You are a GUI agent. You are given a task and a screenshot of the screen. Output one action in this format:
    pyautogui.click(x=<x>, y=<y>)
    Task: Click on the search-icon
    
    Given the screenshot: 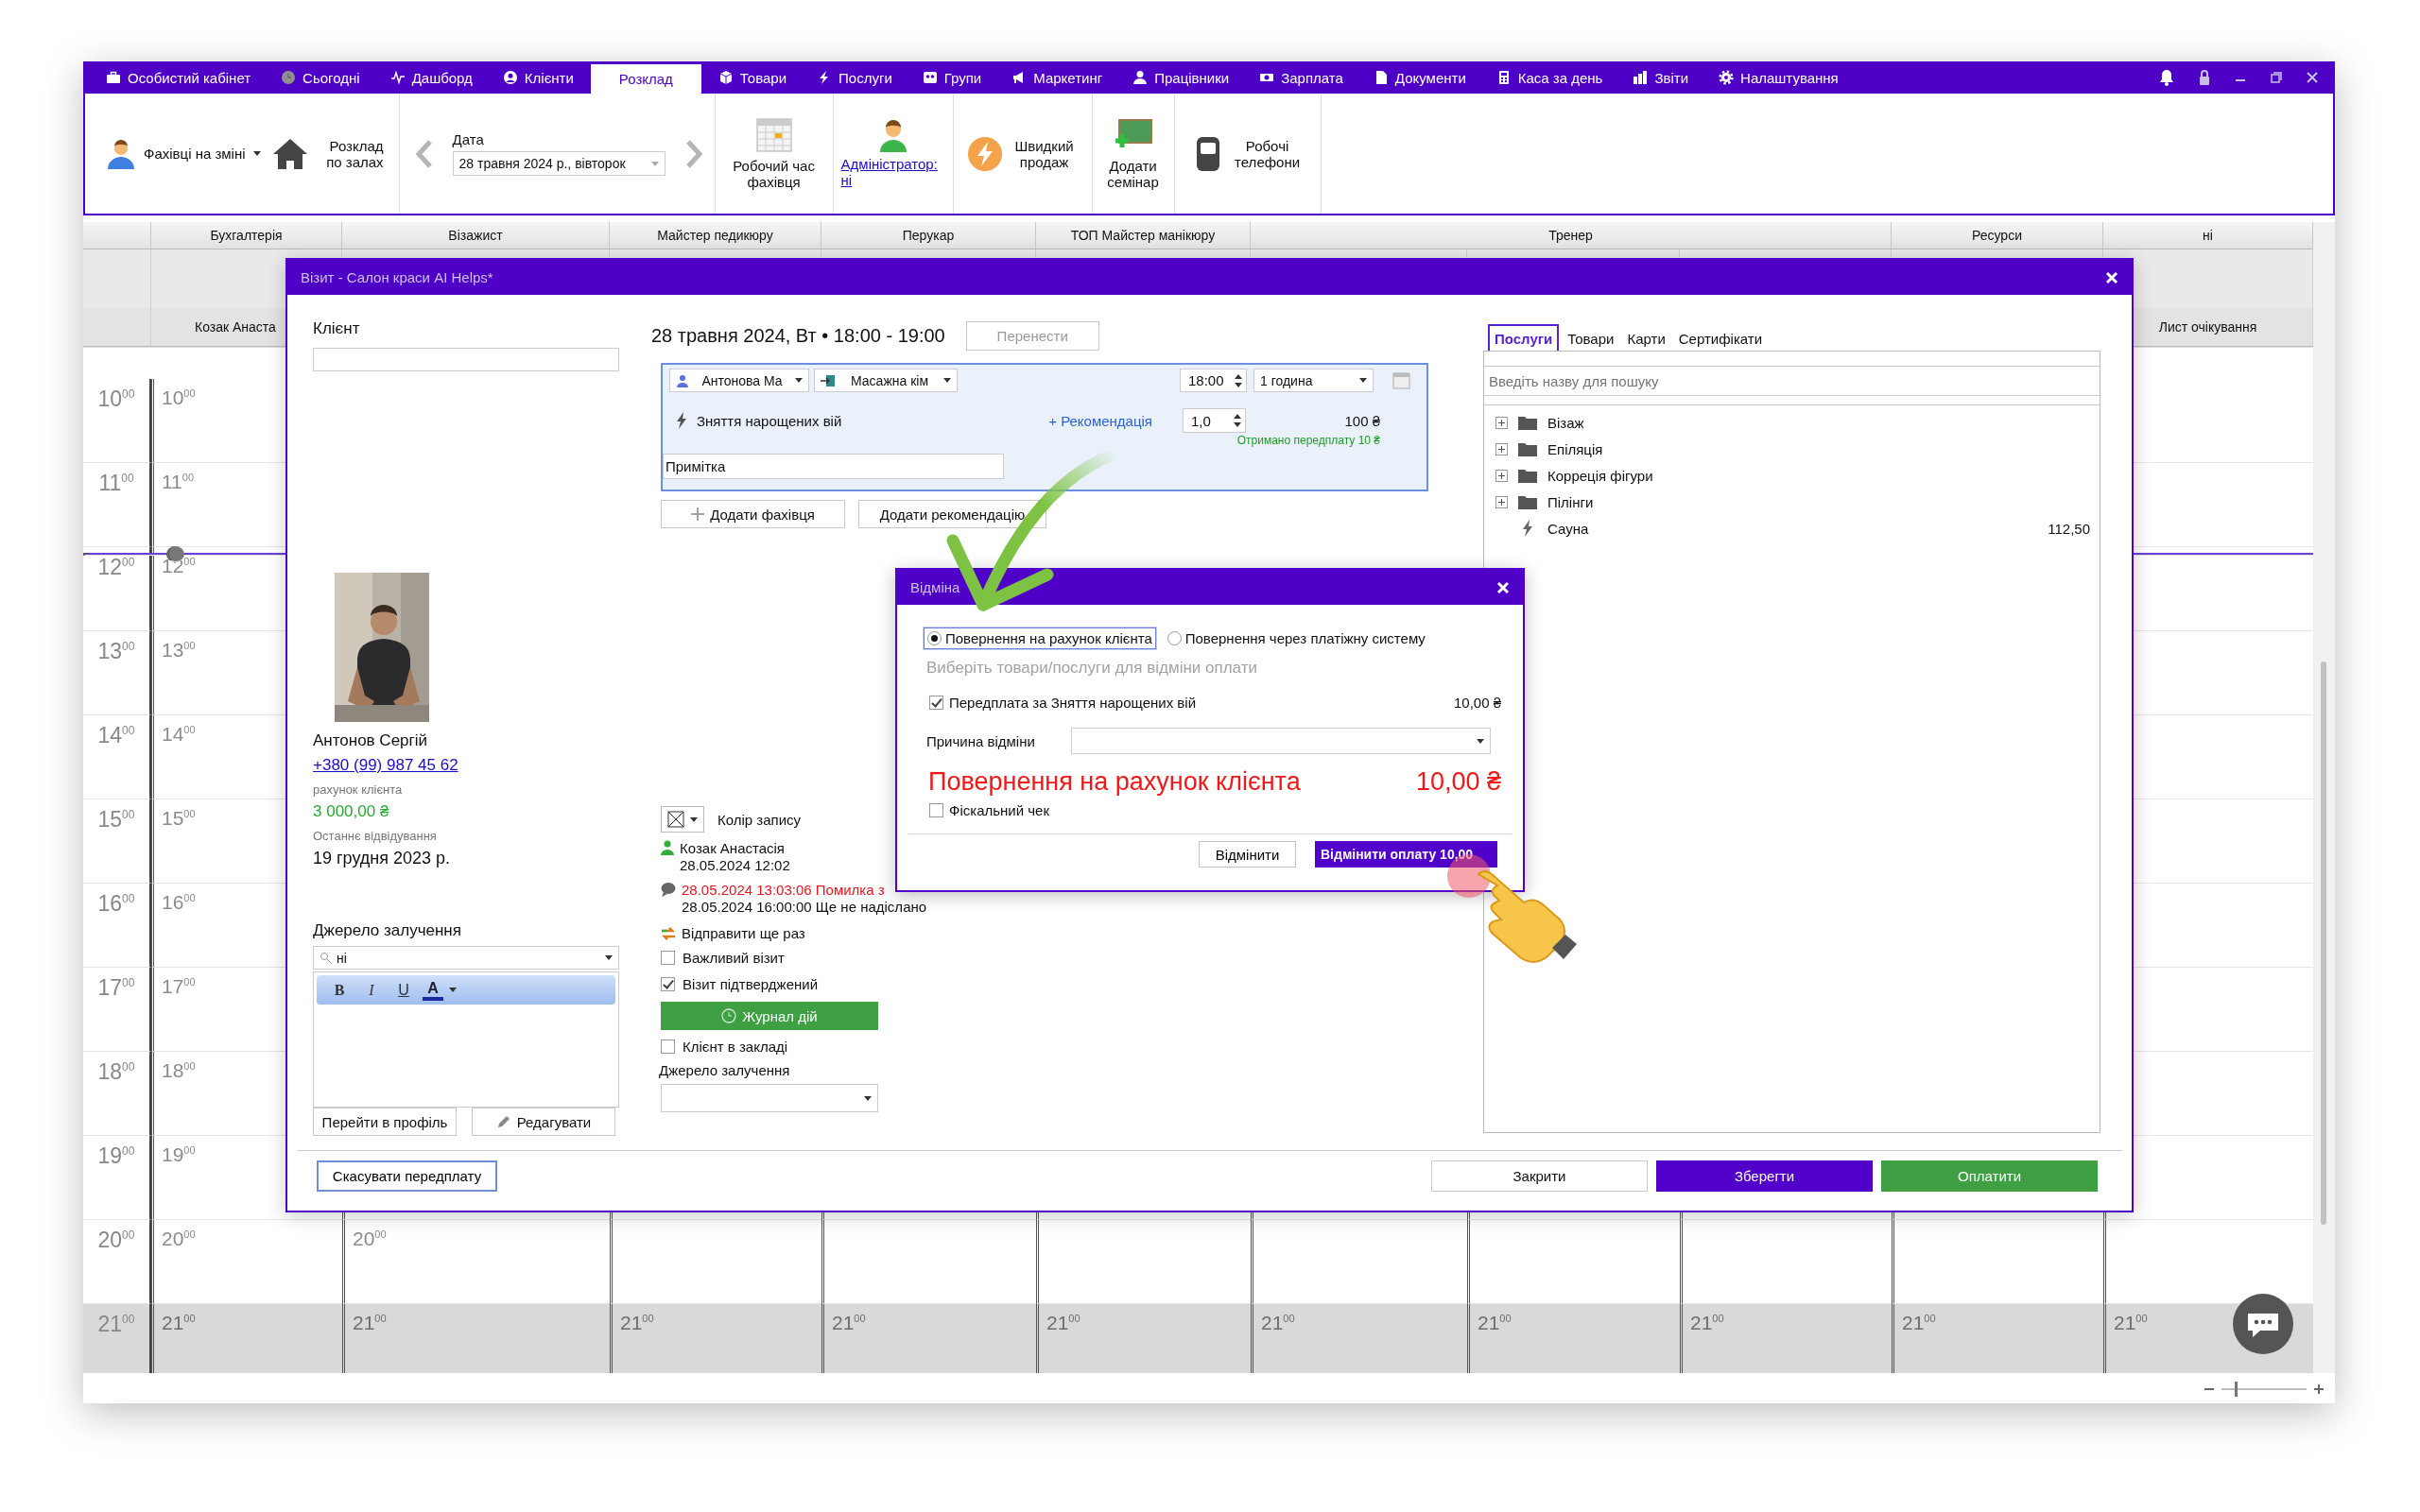 What is the action you would take?
    pyautogui.click(x=326, y=958)
    